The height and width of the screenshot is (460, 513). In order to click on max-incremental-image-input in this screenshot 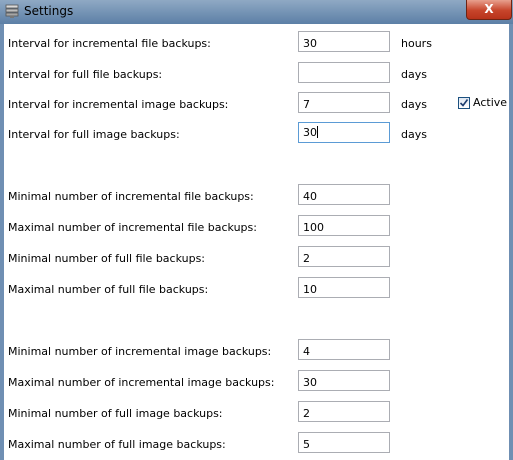, I will do `click(344, 380)`.